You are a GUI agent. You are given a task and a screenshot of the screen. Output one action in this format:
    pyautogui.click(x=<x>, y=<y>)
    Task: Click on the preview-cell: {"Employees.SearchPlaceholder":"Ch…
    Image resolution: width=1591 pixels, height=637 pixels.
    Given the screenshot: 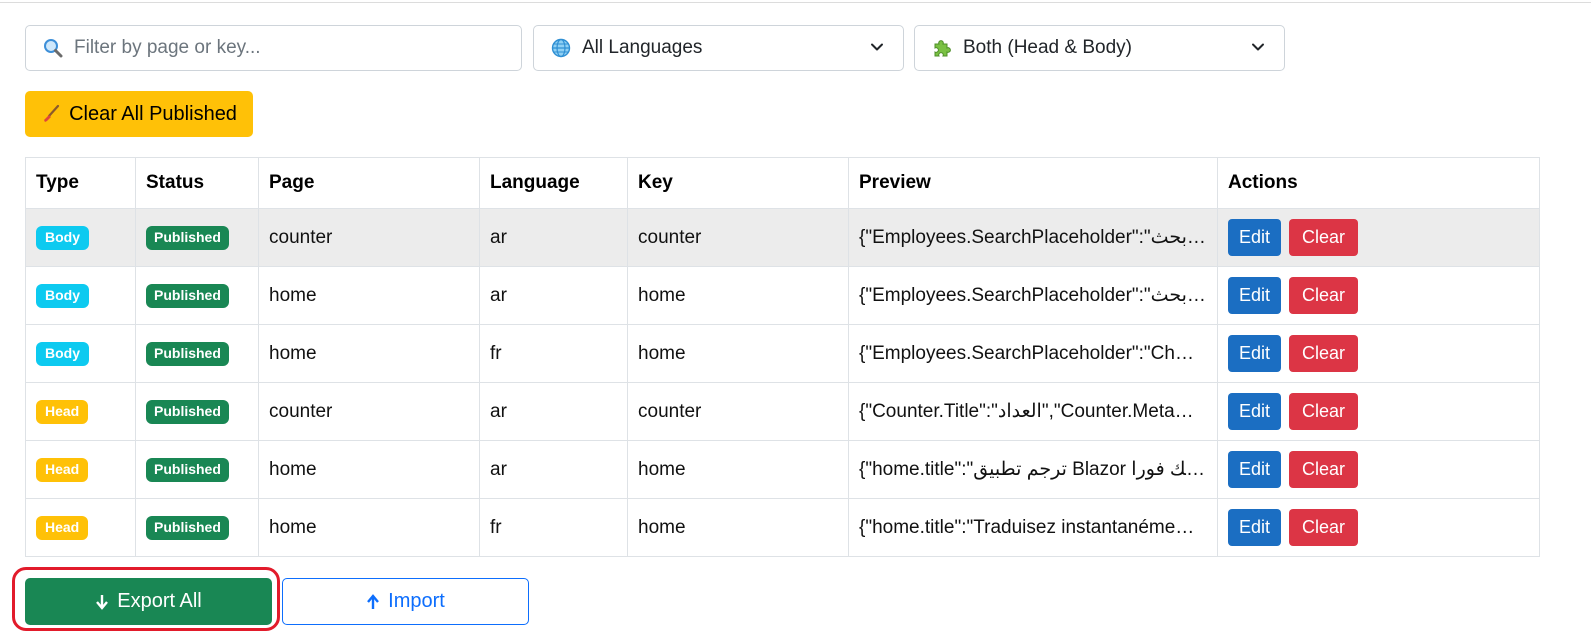 What is the action you would take?
    pyautogui.click(x=1033, y=353)
    